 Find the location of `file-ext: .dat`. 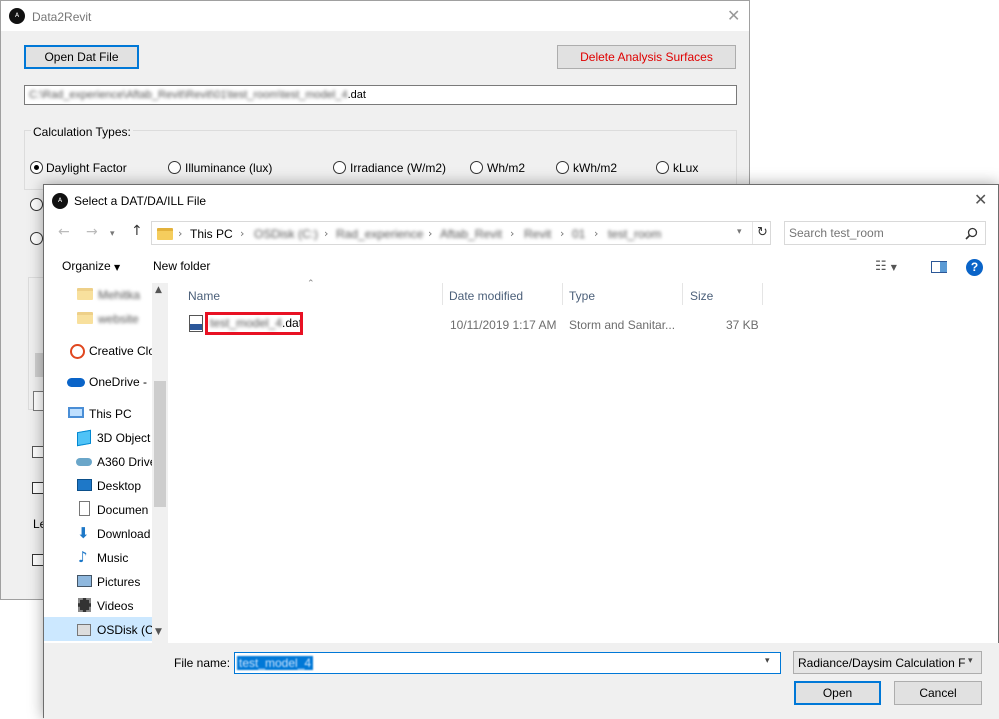

file-ext: .dat is located at coordinates (292, 323).